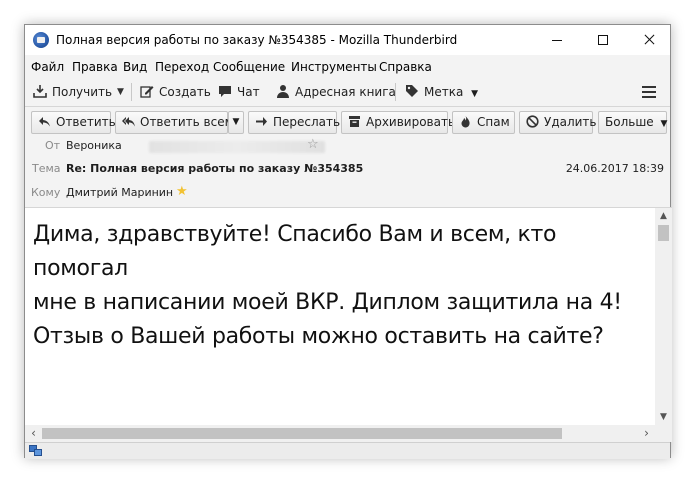  I want to click on forward-label: Переслать, so click(307, 122).